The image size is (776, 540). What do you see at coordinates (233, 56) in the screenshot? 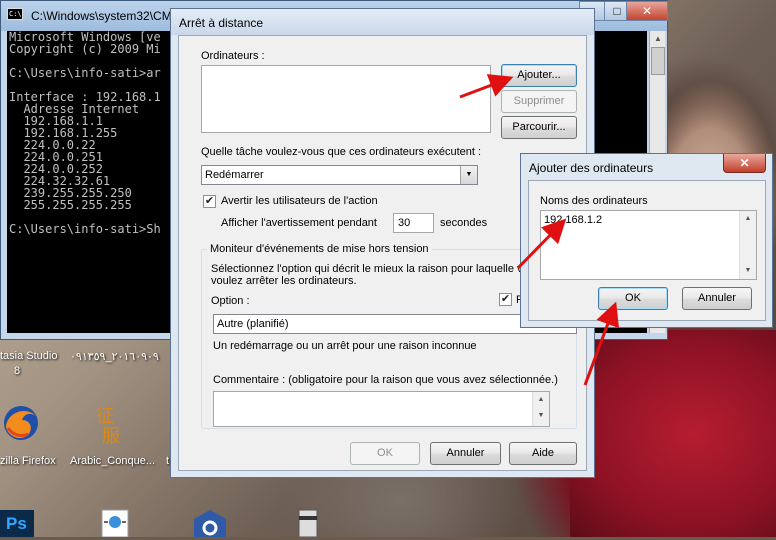
I see `computers-label: Ordinateurs :` at bounding box center [233, 56].